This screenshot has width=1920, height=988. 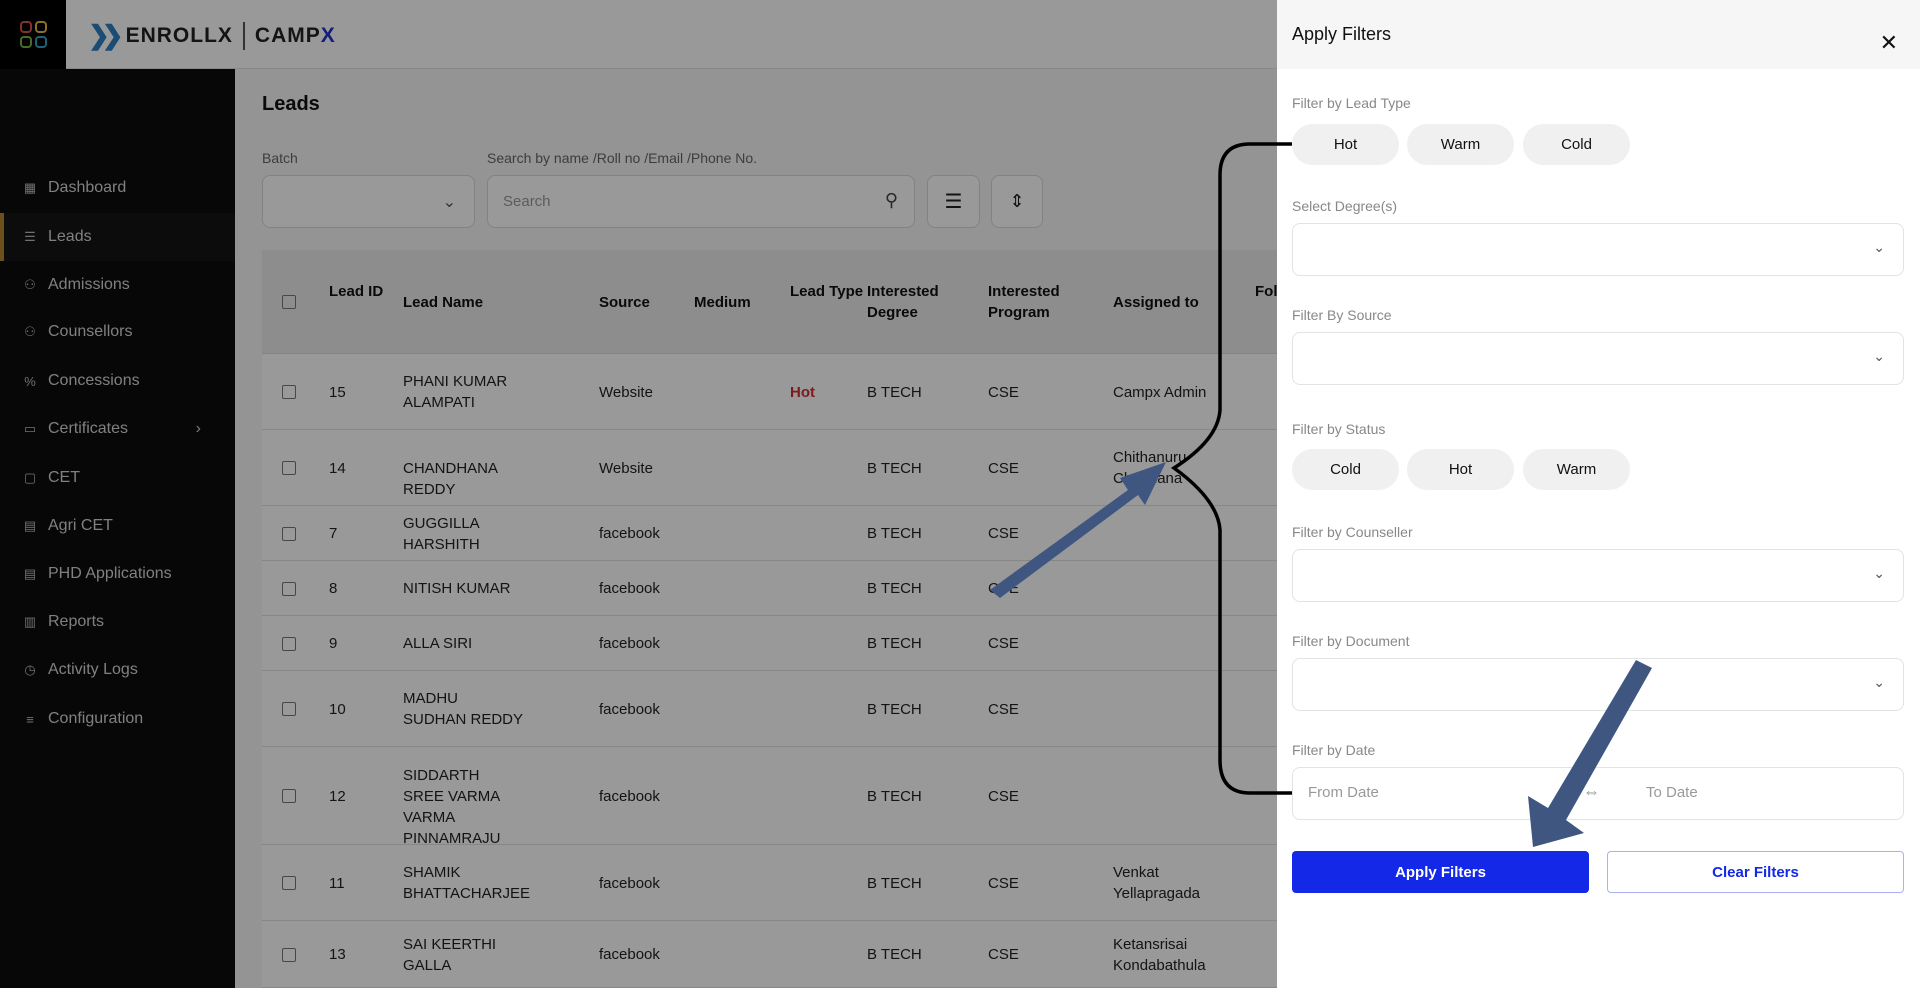 What do you see at coordinates (1889, 43) in the screenshot?
I see `close-icon: ✕` at bounding box center [1889, 43].